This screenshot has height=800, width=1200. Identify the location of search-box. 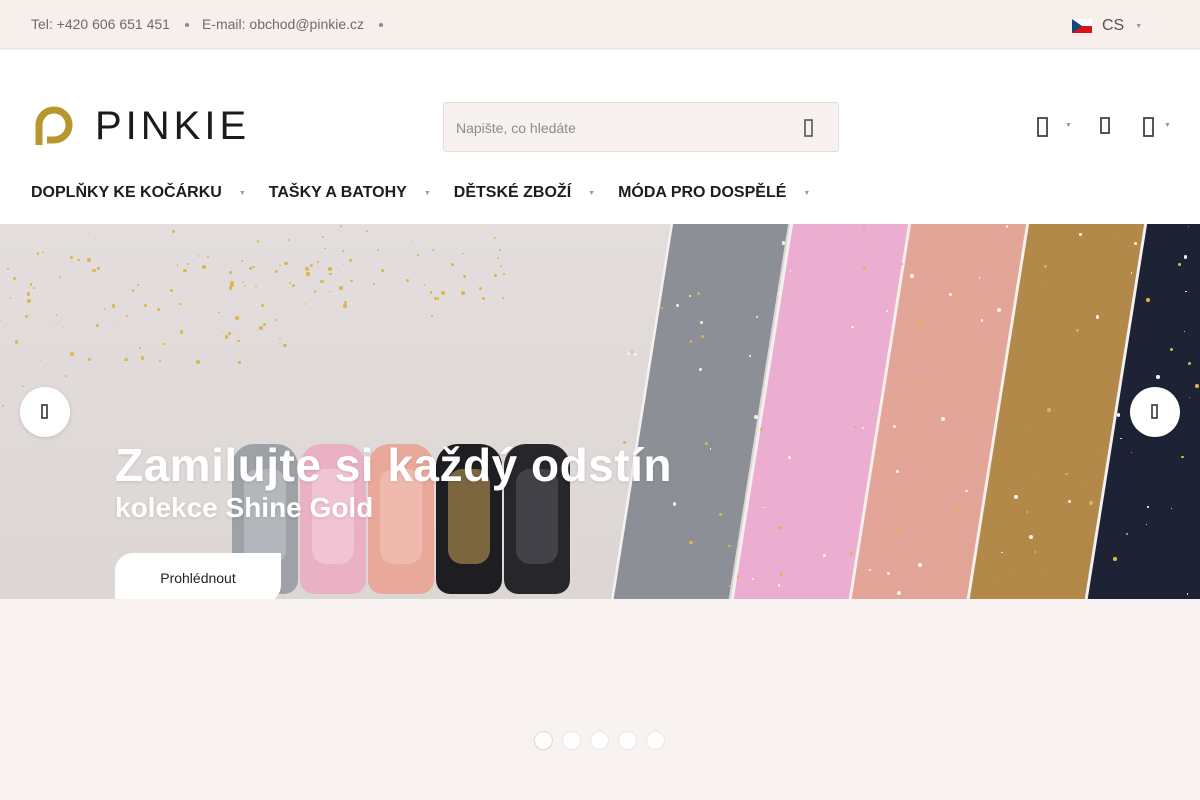
(641, 127).